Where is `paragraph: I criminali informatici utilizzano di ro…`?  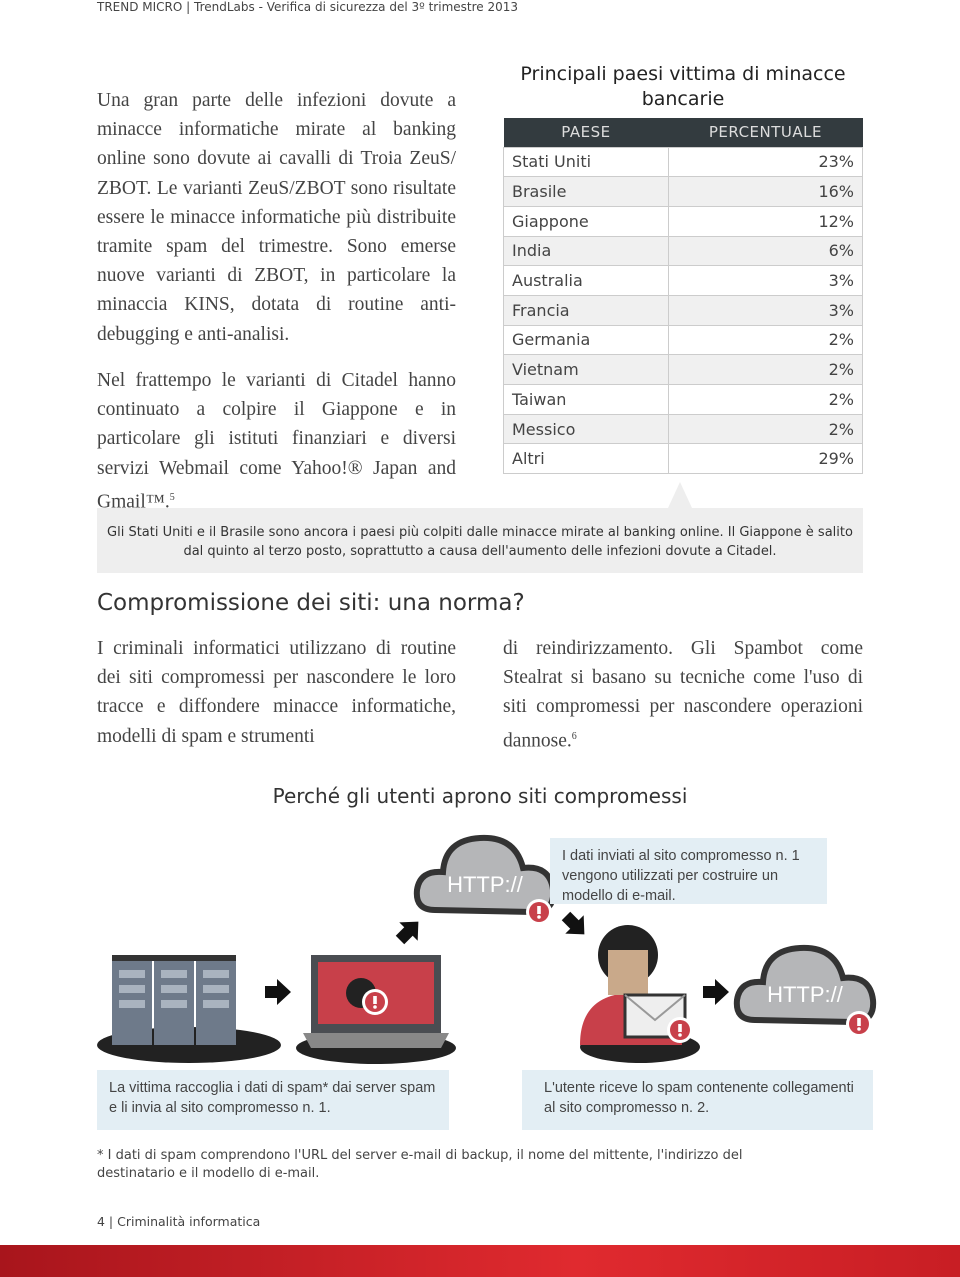 paragraph: I criminali informatici utilizzano di ro… is located at coordinates (276, 692).